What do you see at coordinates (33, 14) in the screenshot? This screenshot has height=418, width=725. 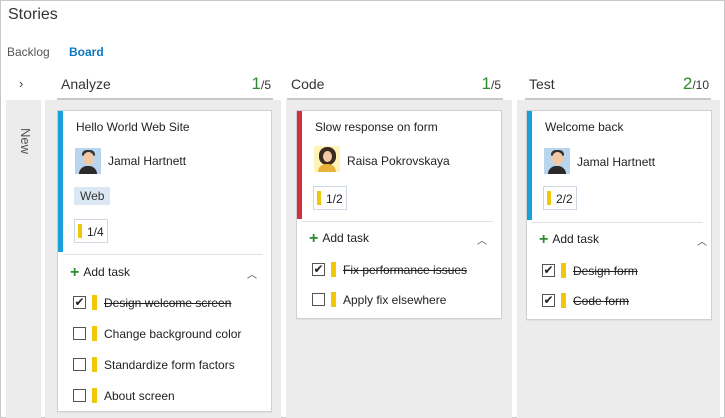 I see `page-title: Stories` at bounding box center [33, 14].